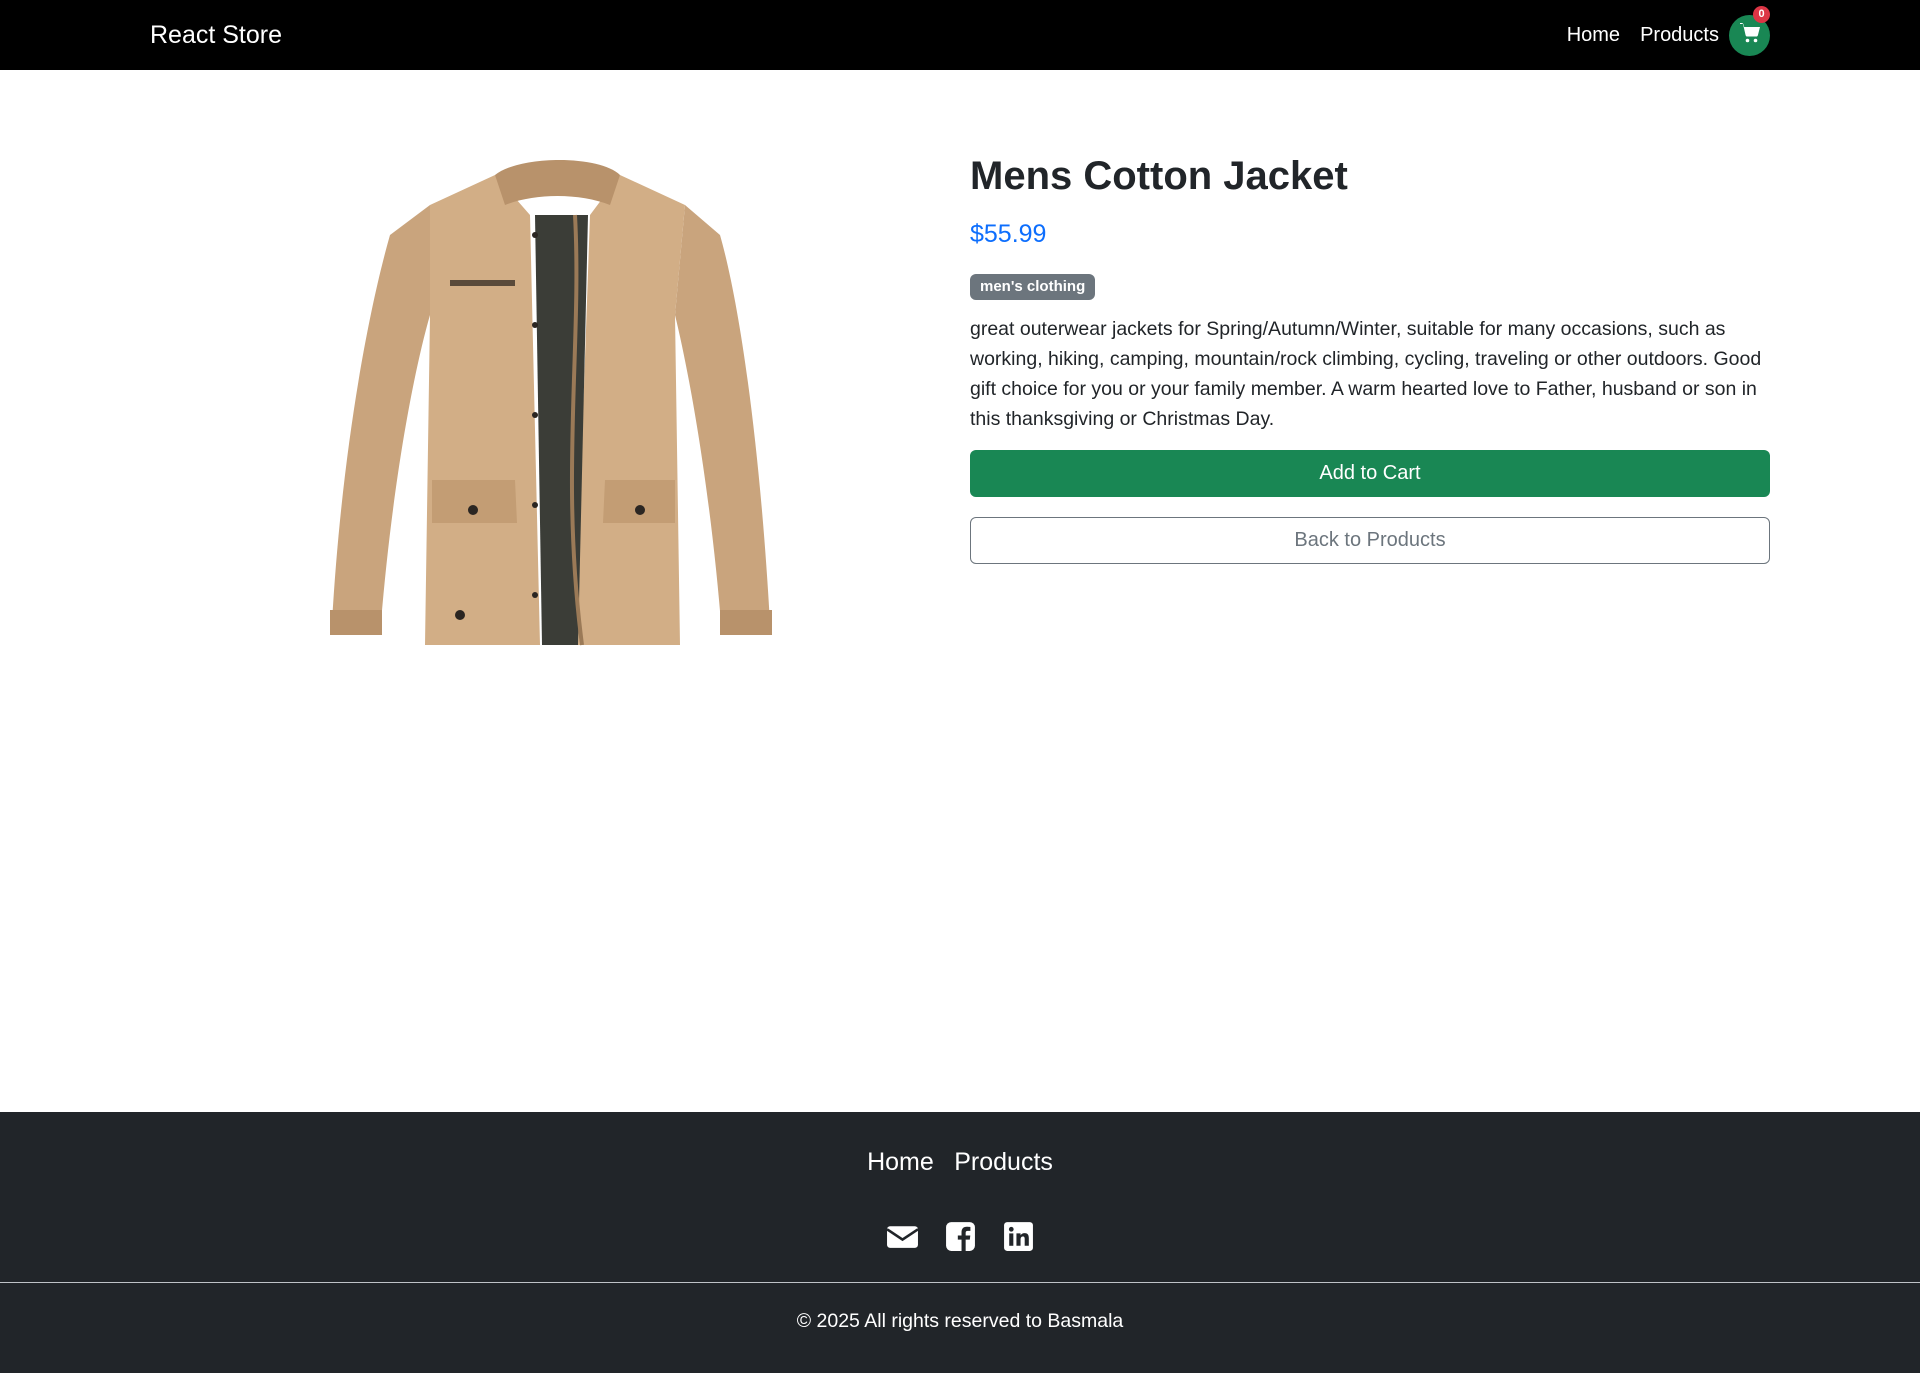 Image resolution: width=1920 pixels, height=1373 pixels. What do you see at coordinates (550, 400) in the screenshot?
I see `product-image` at bounding box center [550, 400].